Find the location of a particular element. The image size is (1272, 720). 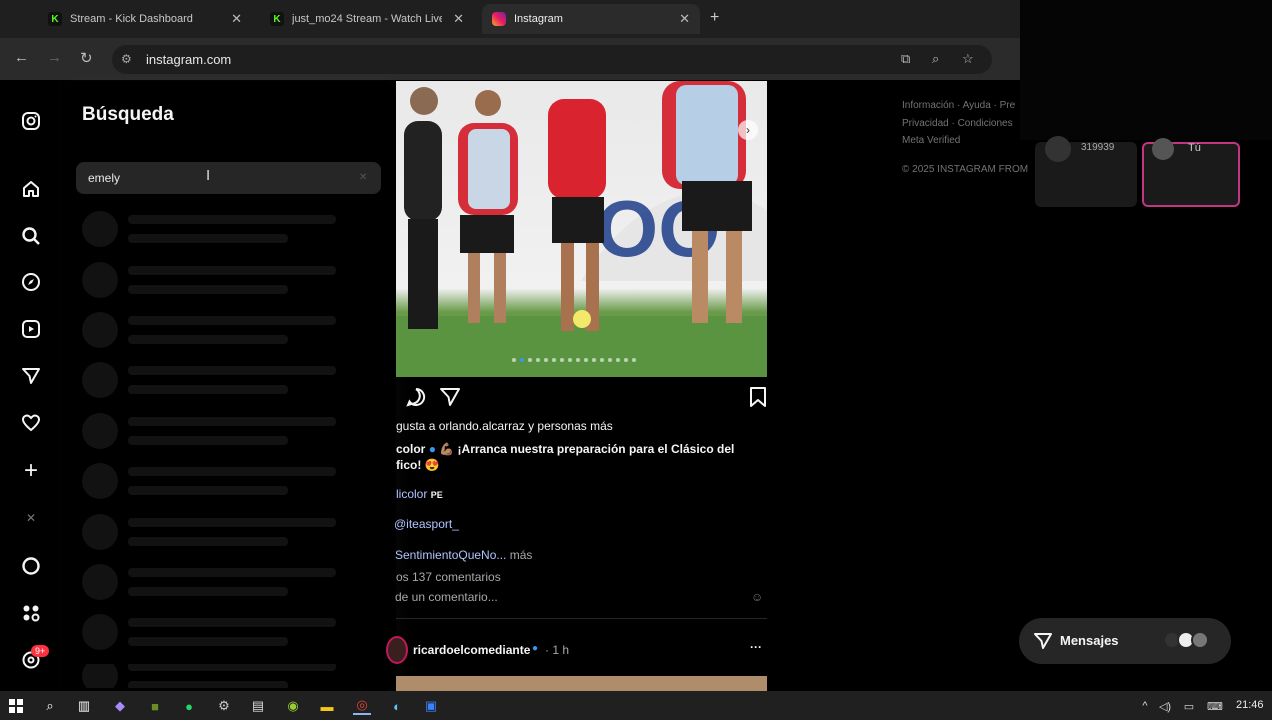

threads-icon is located at coordinates (31, 566).